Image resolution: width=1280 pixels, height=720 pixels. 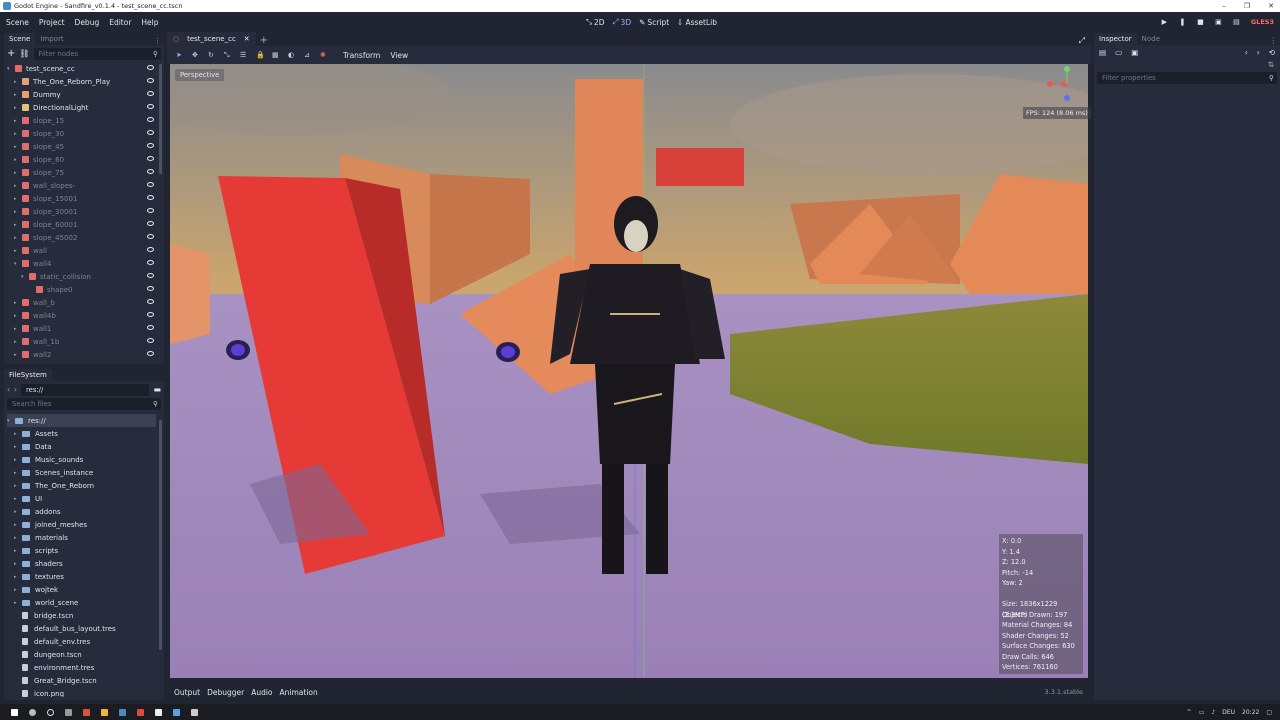 What do you see at coordinates (52, 22) in the screenshot?
I see `menu-project: Project` at bounding box center [52, 22].